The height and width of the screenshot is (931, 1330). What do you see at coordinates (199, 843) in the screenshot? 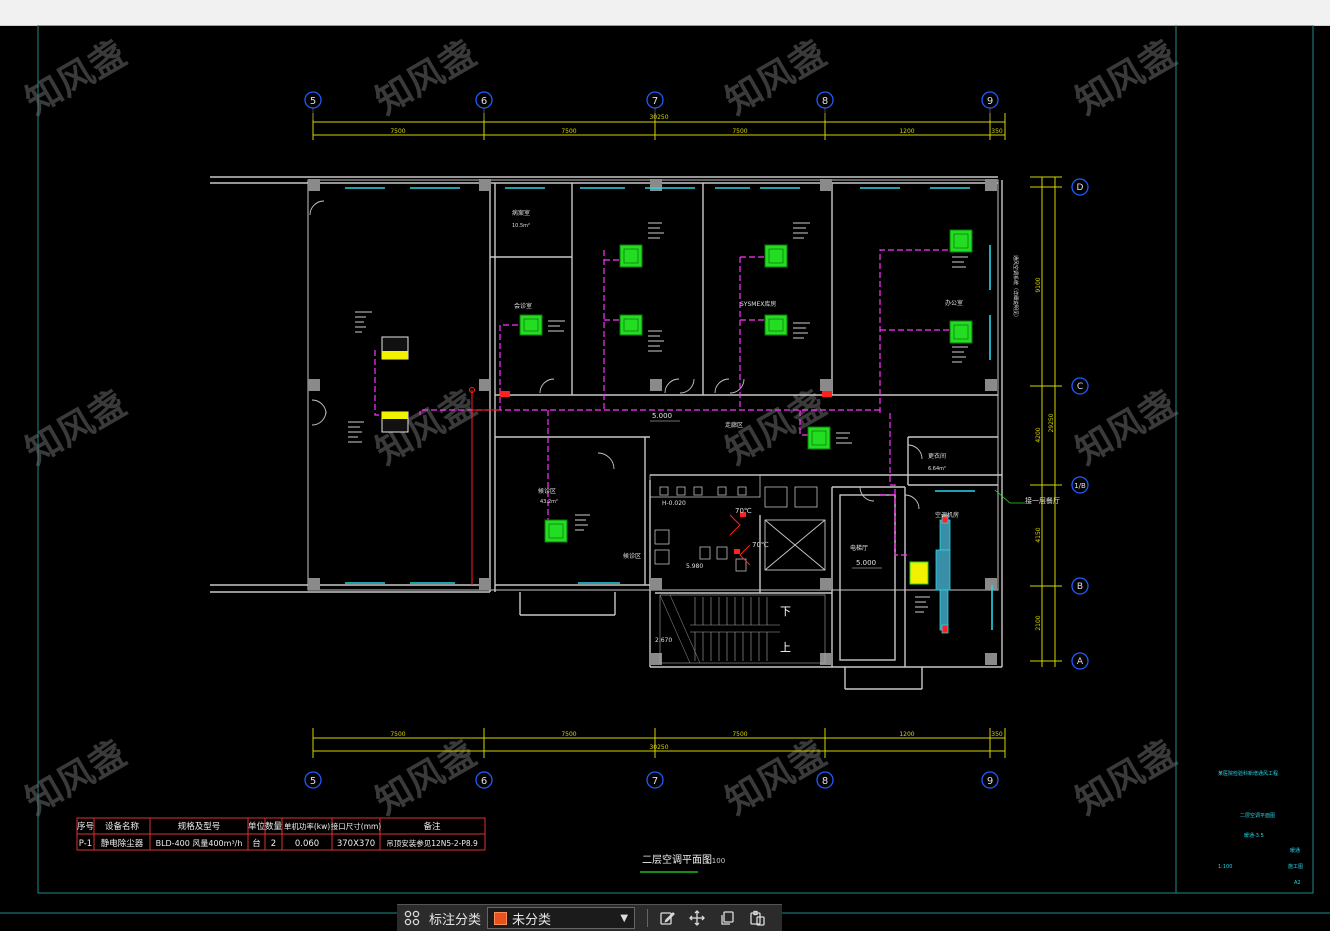
I see `svg-text: BLD-400 风量400m³/h` at bounding box center [199, 843].